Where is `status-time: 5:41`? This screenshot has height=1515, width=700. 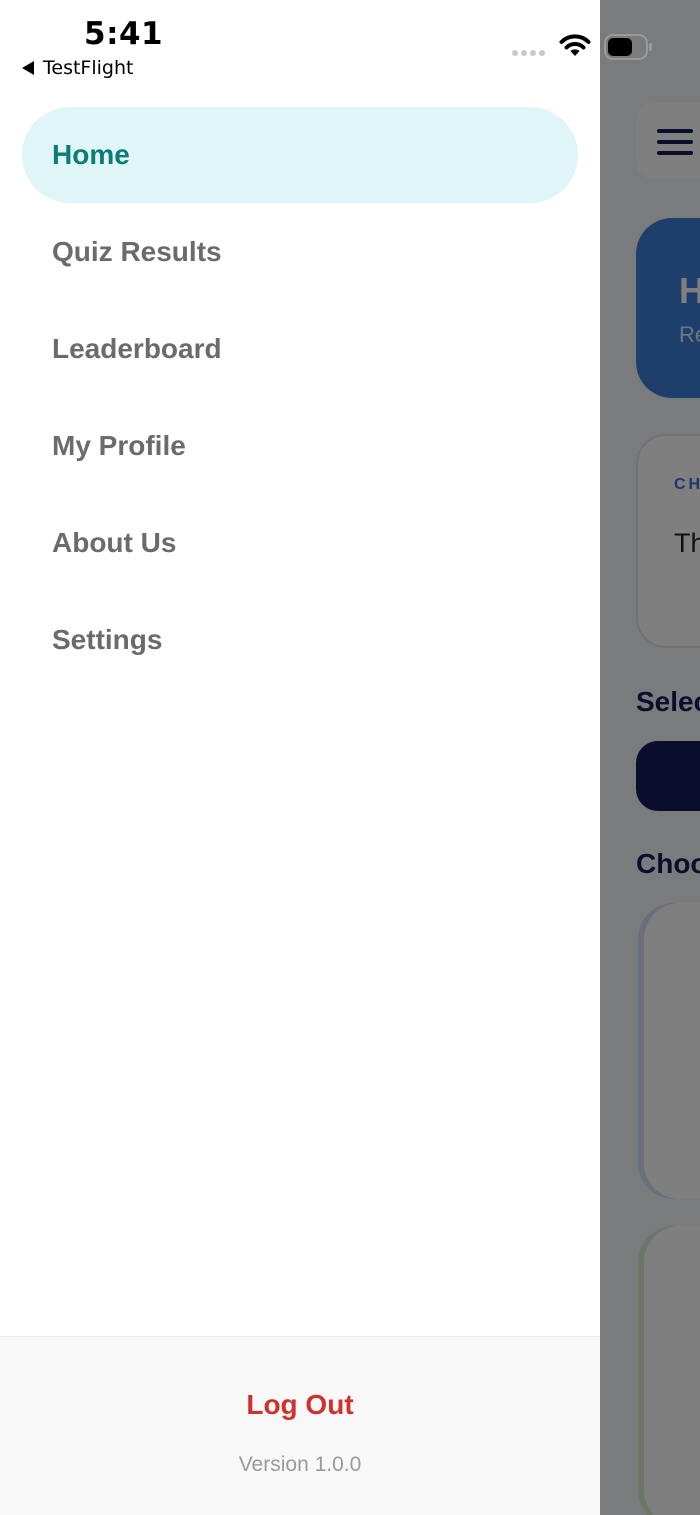
status-time: 5:41 is located at coordinates (124, 34).